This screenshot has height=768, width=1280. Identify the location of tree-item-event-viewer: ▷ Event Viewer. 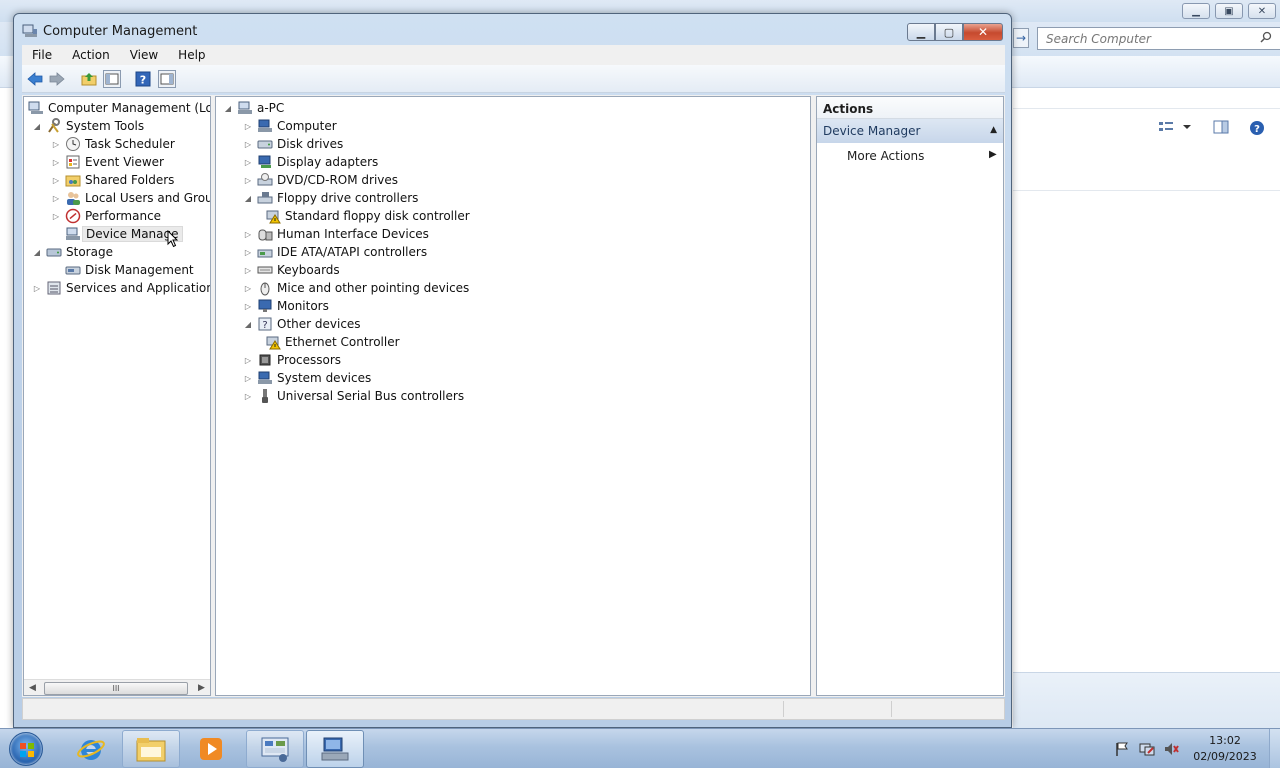
(108, 162).